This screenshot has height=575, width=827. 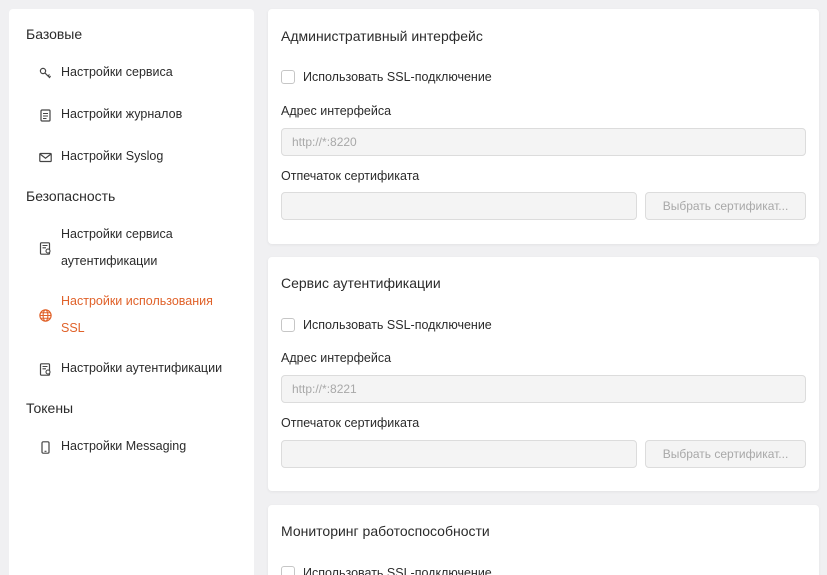 I want to click on address-input: http://*:8221, so click(x=543, y=389).